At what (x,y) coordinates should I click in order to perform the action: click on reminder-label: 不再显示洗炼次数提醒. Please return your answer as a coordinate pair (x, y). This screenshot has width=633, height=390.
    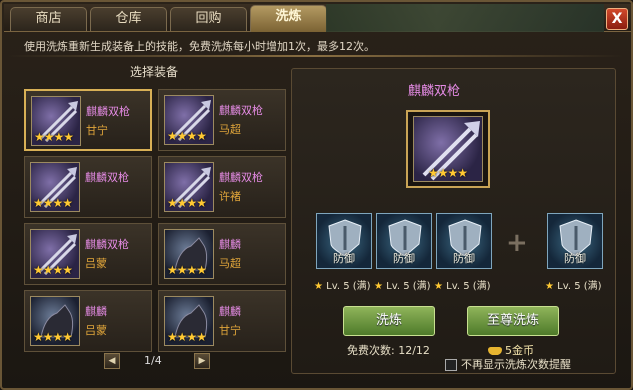
    Looking at the image, I should click on (516, 364).